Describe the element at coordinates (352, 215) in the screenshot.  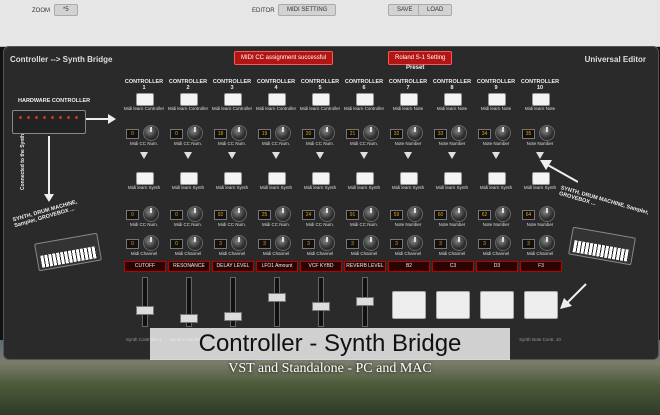
I see `synth-cc-value: 91` at that location.